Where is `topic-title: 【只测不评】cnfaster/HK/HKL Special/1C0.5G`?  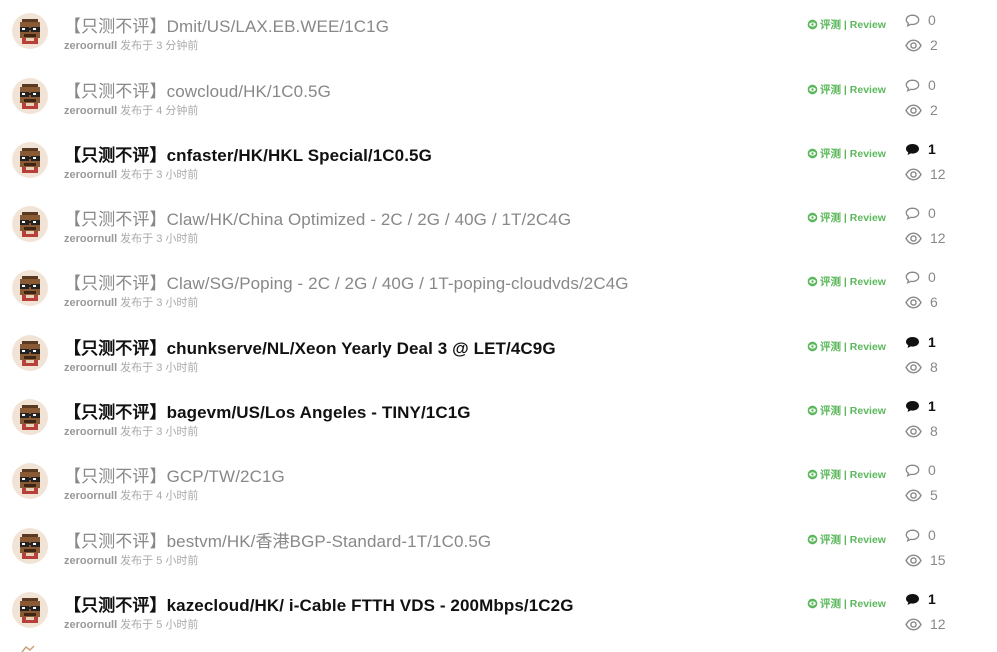 topic-title: 【只测不评】cnfaster/HK/HKL Special/1C0.5G is located at coordinates (248, 153).